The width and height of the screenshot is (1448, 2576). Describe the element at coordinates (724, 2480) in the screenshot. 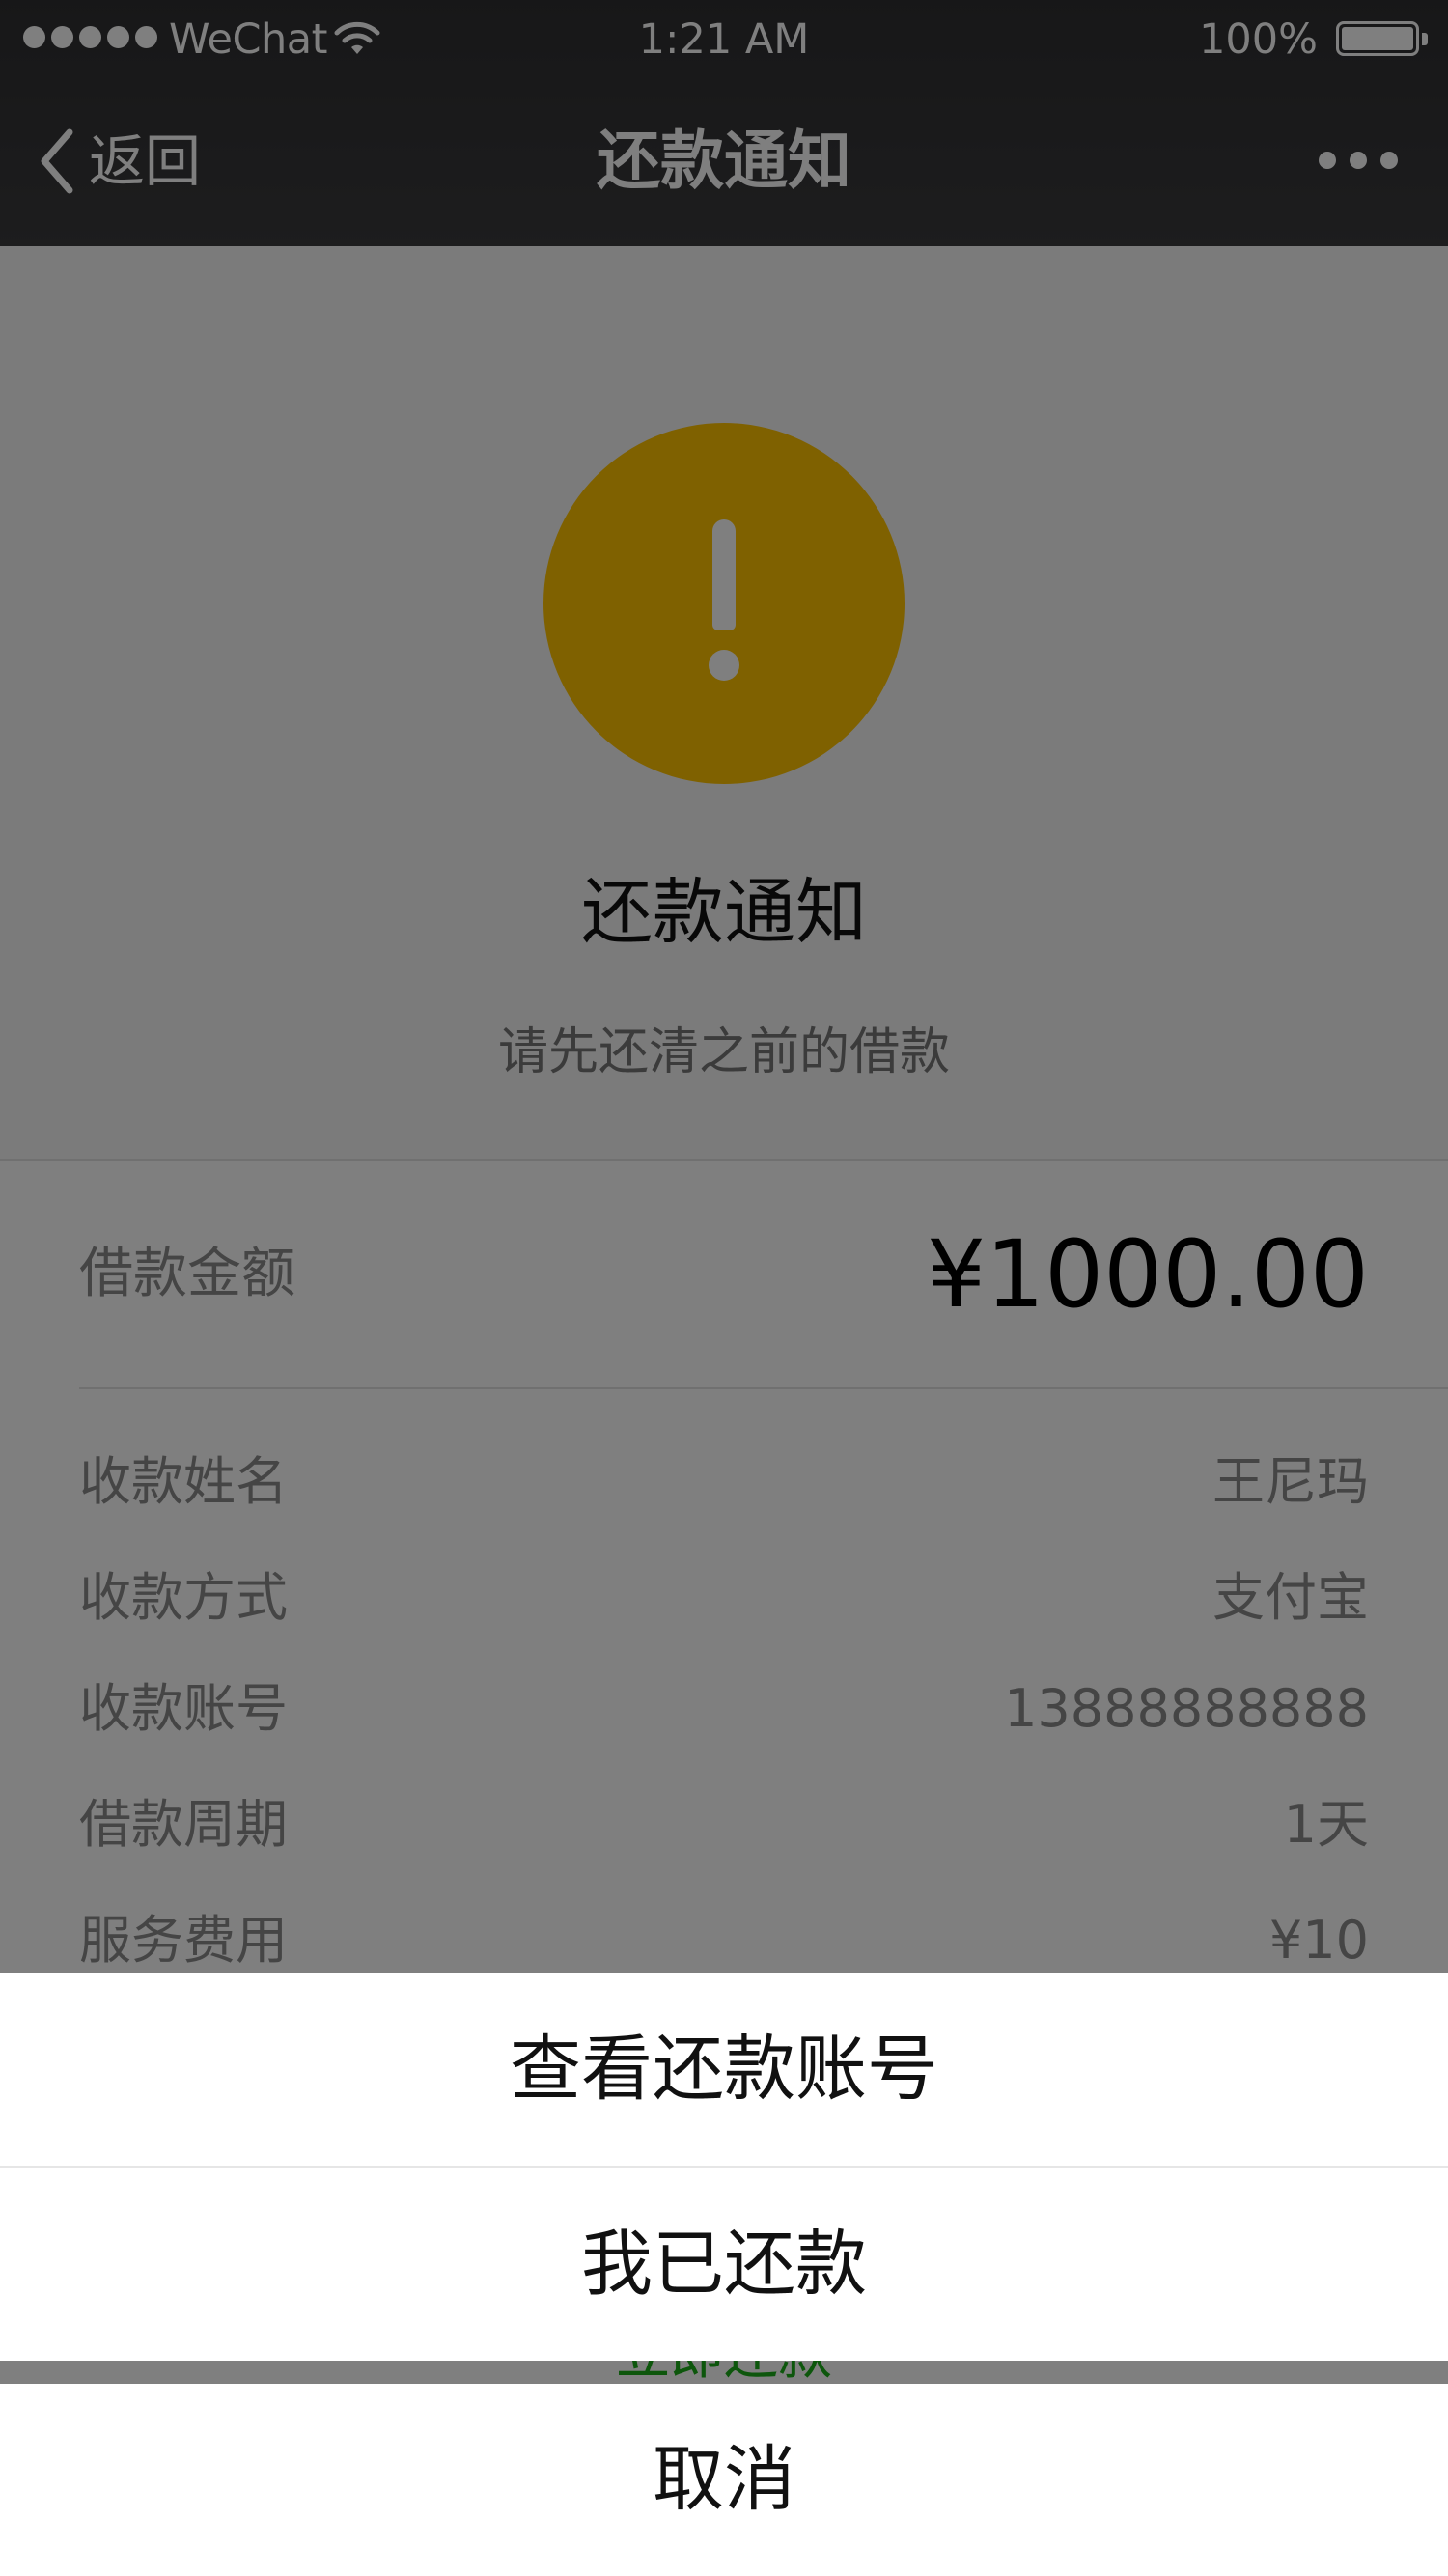

I see `cancel-button: 取消` at that location.